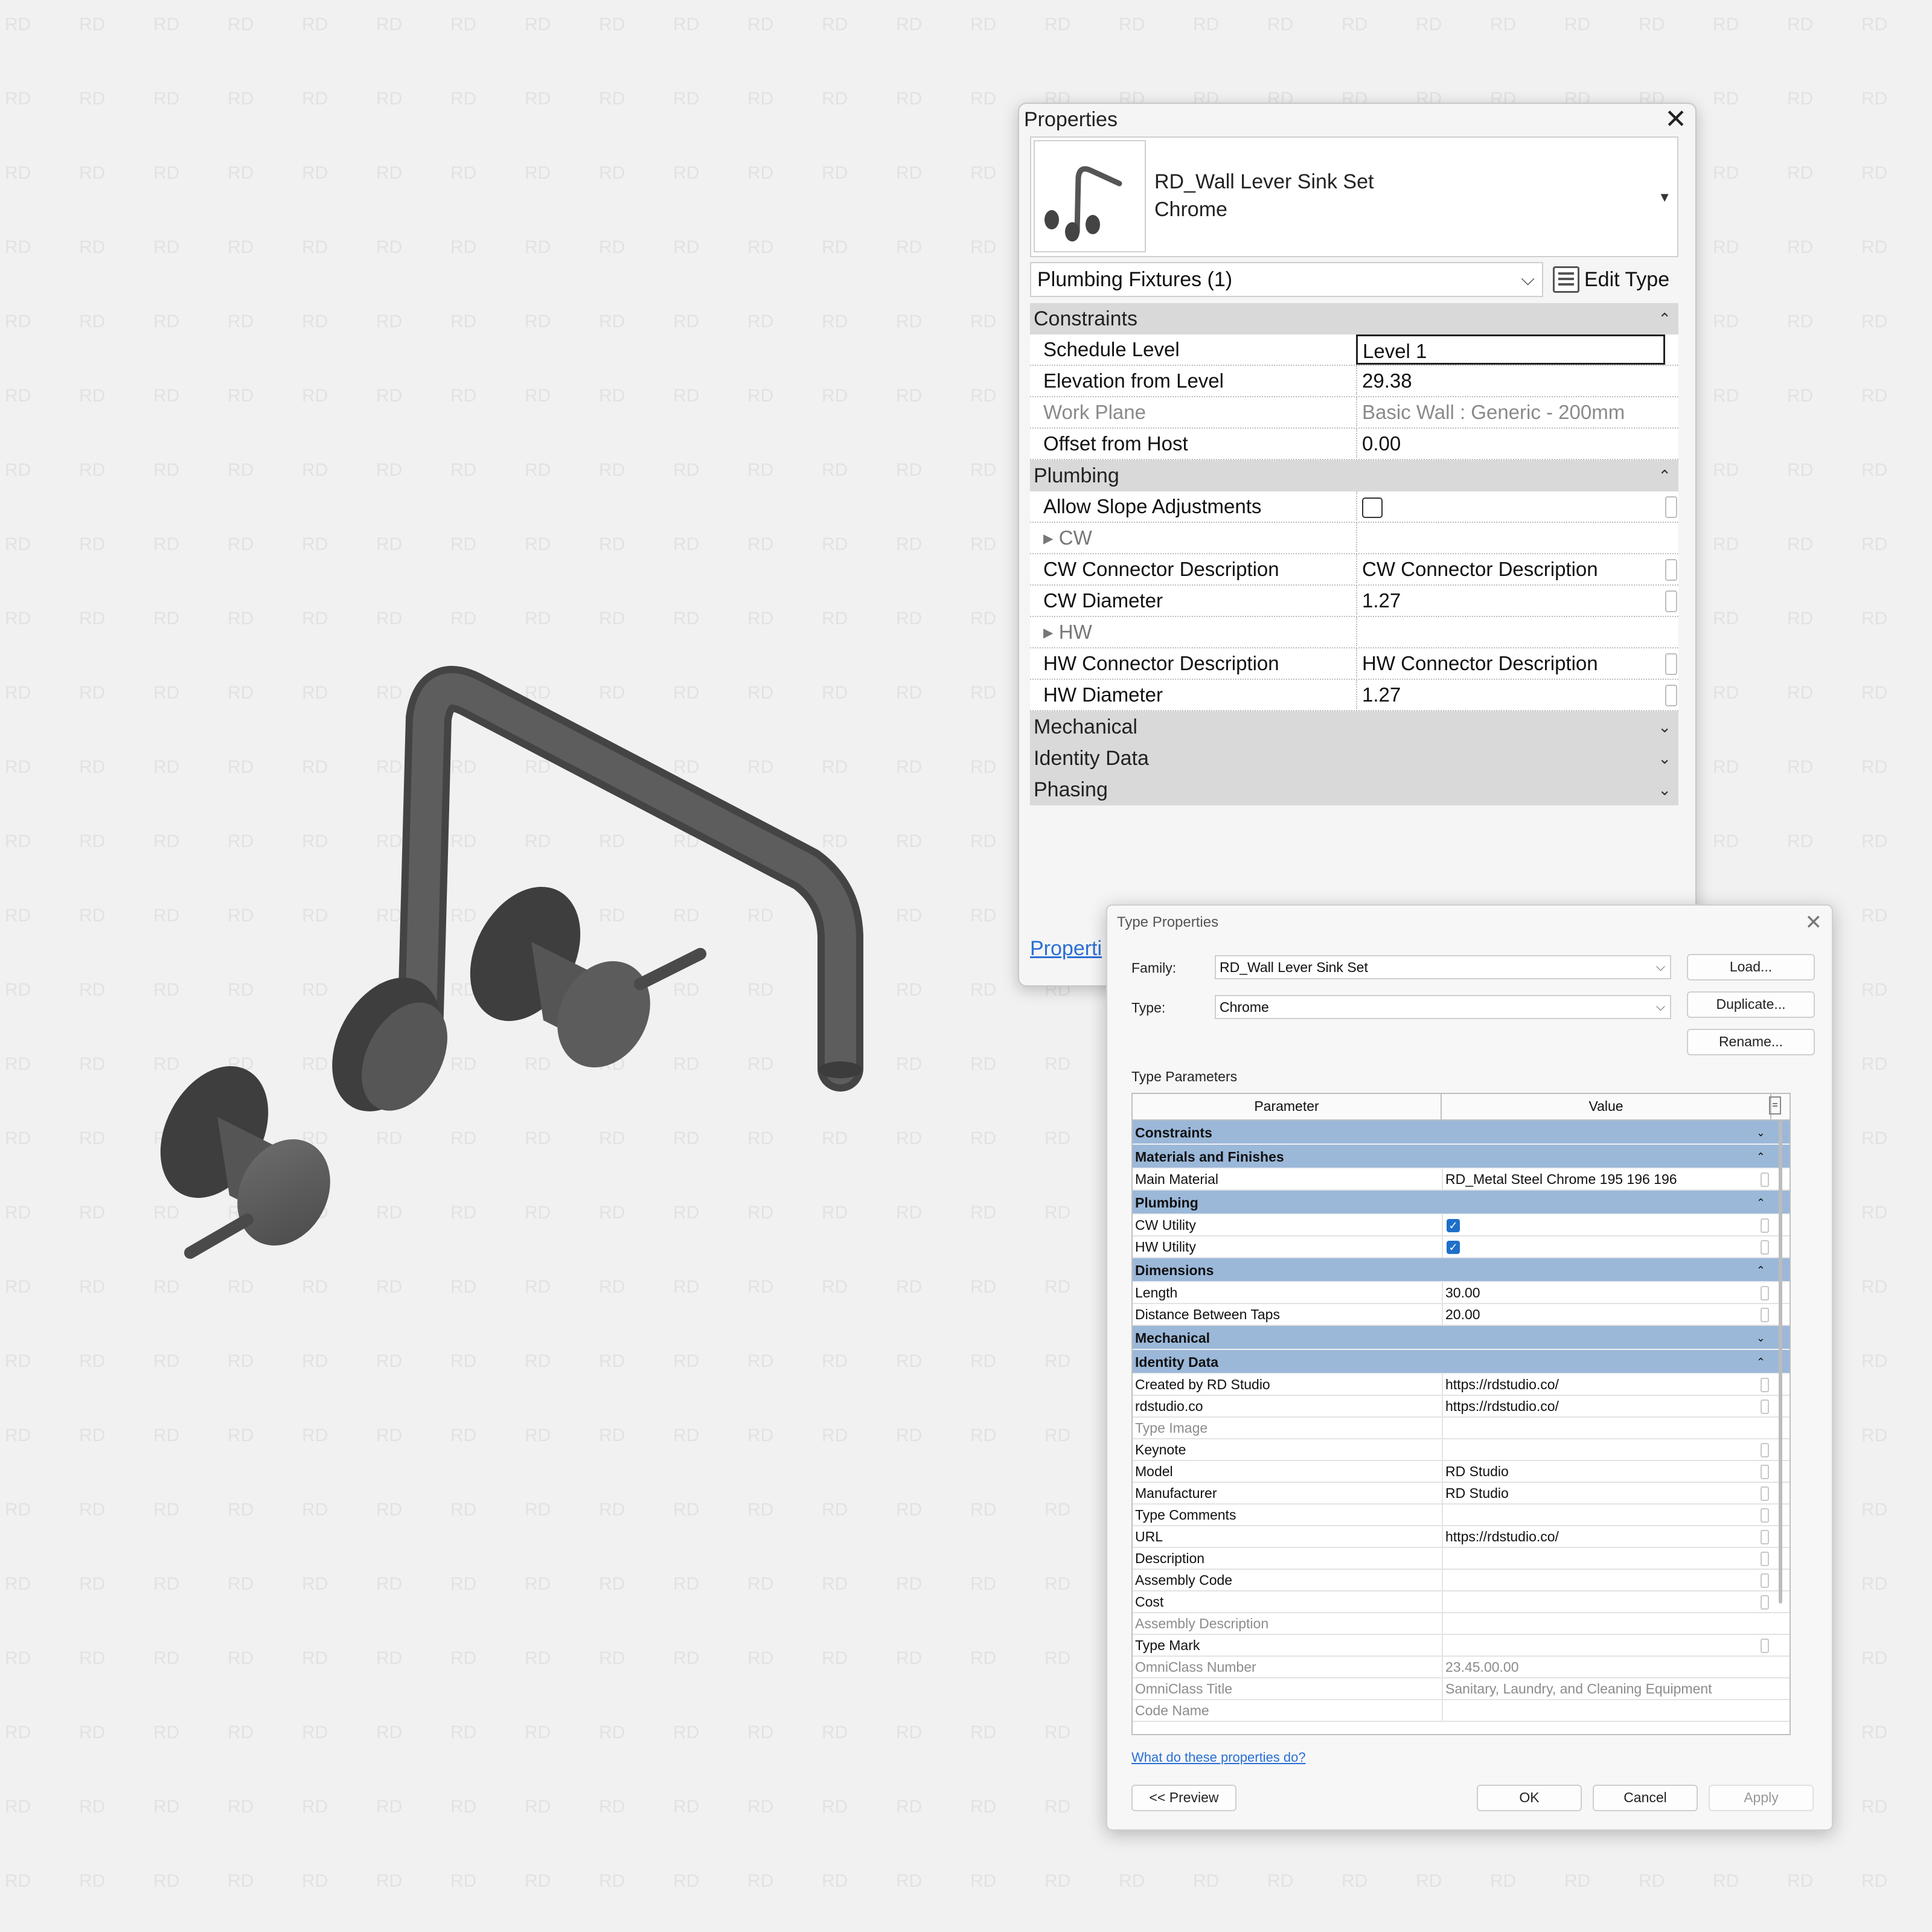  I want to click on table-row: Distance Between Taps 20.00, so click(1461, 1315).